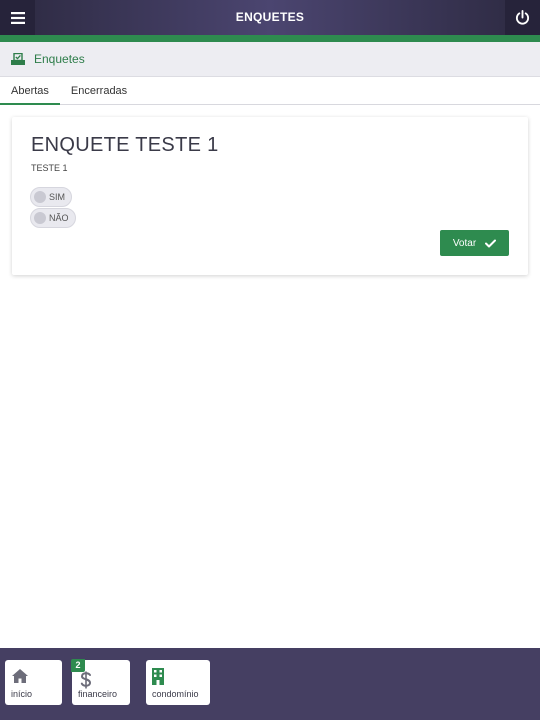 The width and height of the screenshot is (540, 720). Describe the element at coordinates (158, 676) in the screenshot. I see `building-icon` at that location.